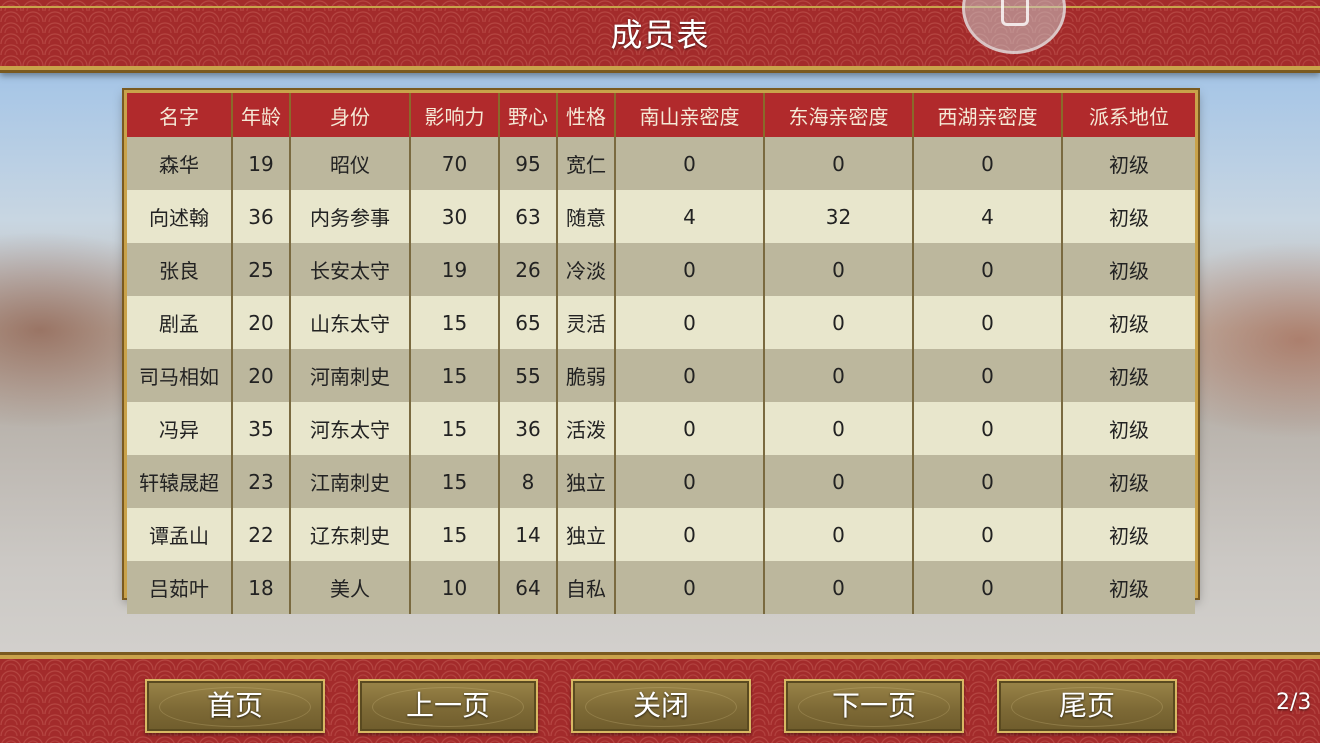 The image size is (1320, 743). I want to click on column-header: 身份, so click(350, 115).